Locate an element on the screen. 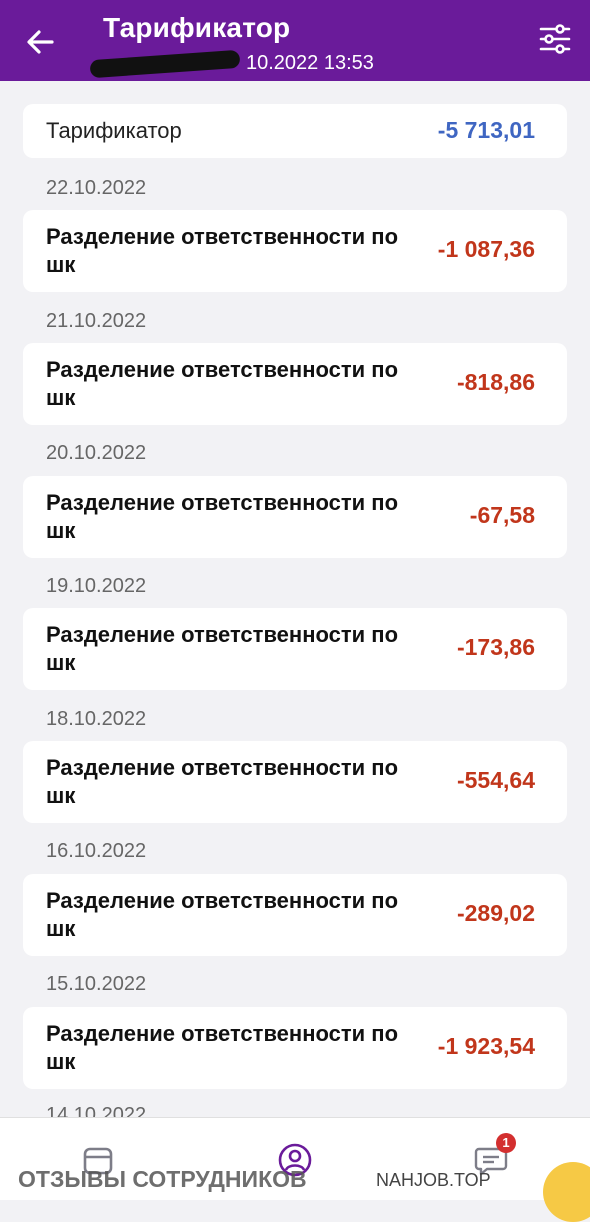 This screenshot has width=590, height=1222. entry-amount: -67,58 is located at coordinates (502, 515).